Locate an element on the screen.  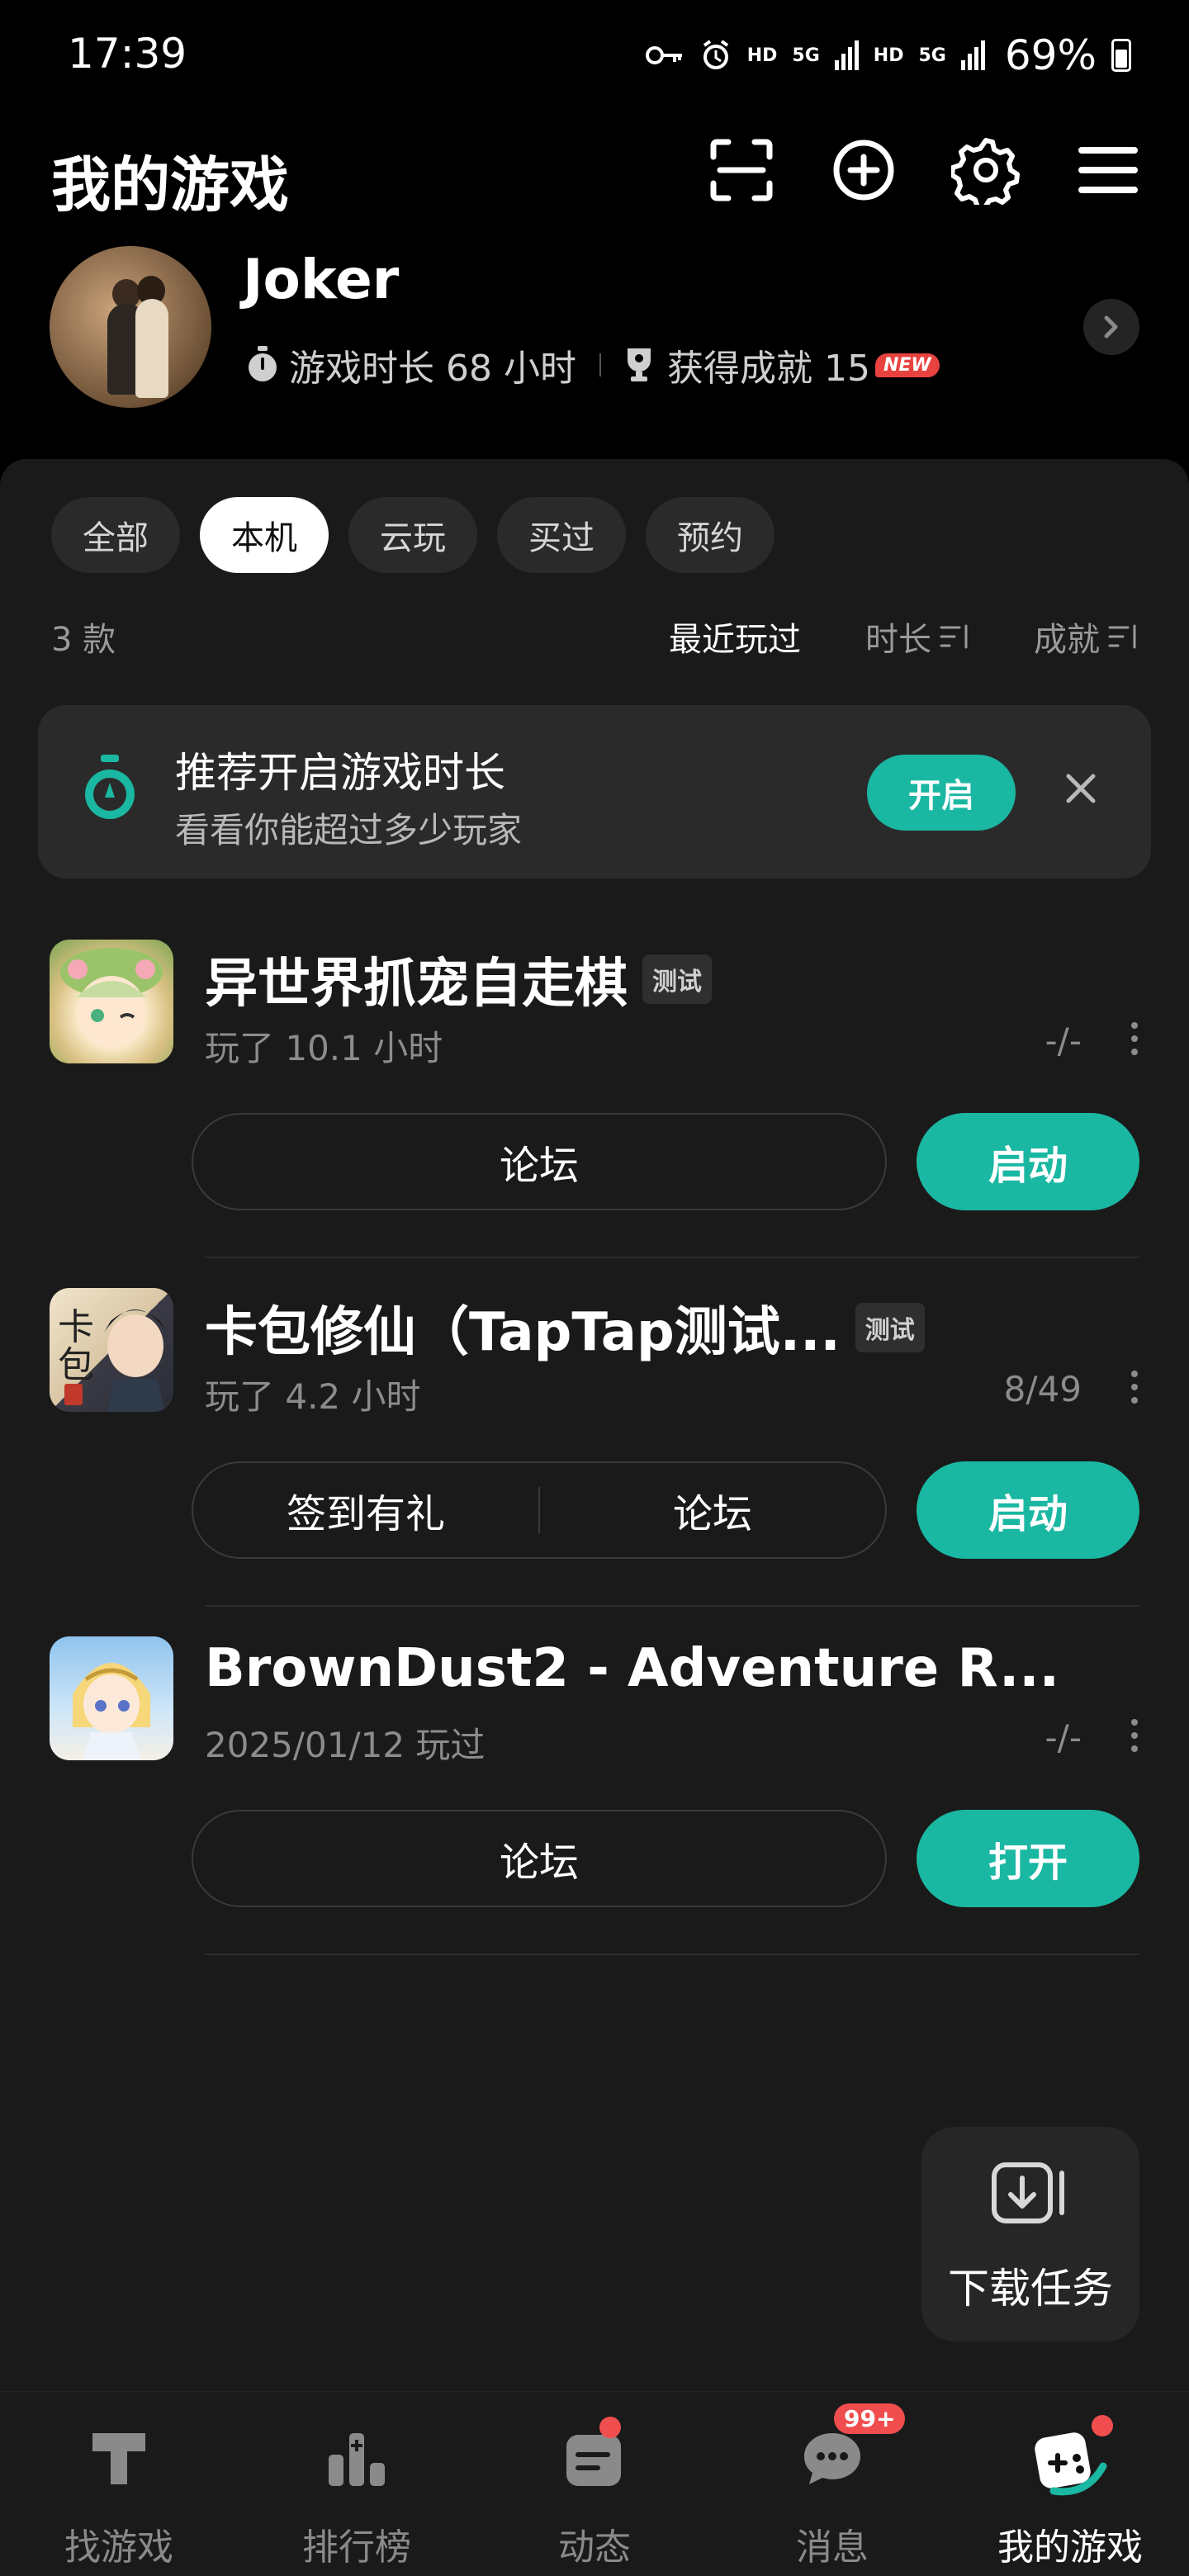
ranking-icon is located at coordinates (357, 2459).